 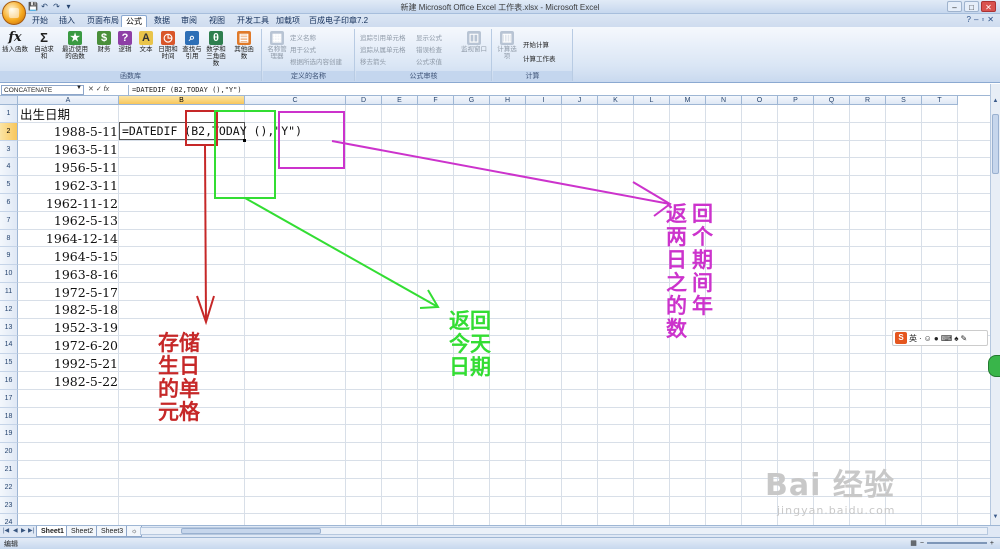 I want to click on column-header-k: K, so click(x=616, y=100).